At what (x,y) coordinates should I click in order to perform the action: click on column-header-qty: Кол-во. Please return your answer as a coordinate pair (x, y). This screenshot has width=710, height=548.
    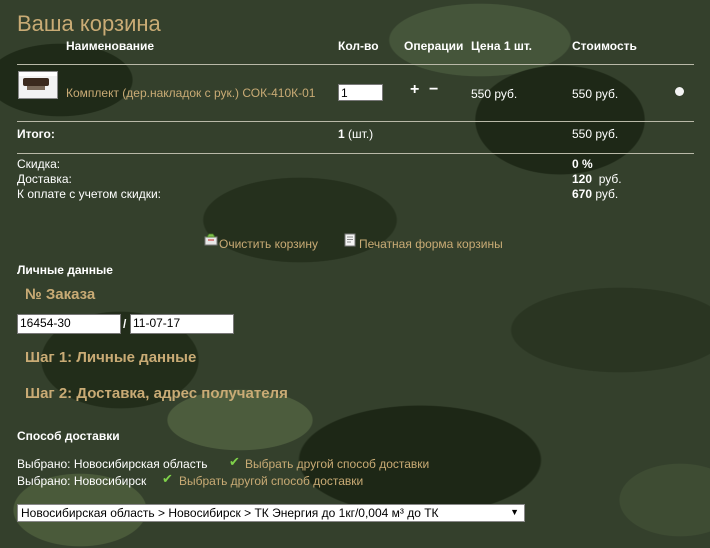
    Looking at the image, I should click on (358, 46).